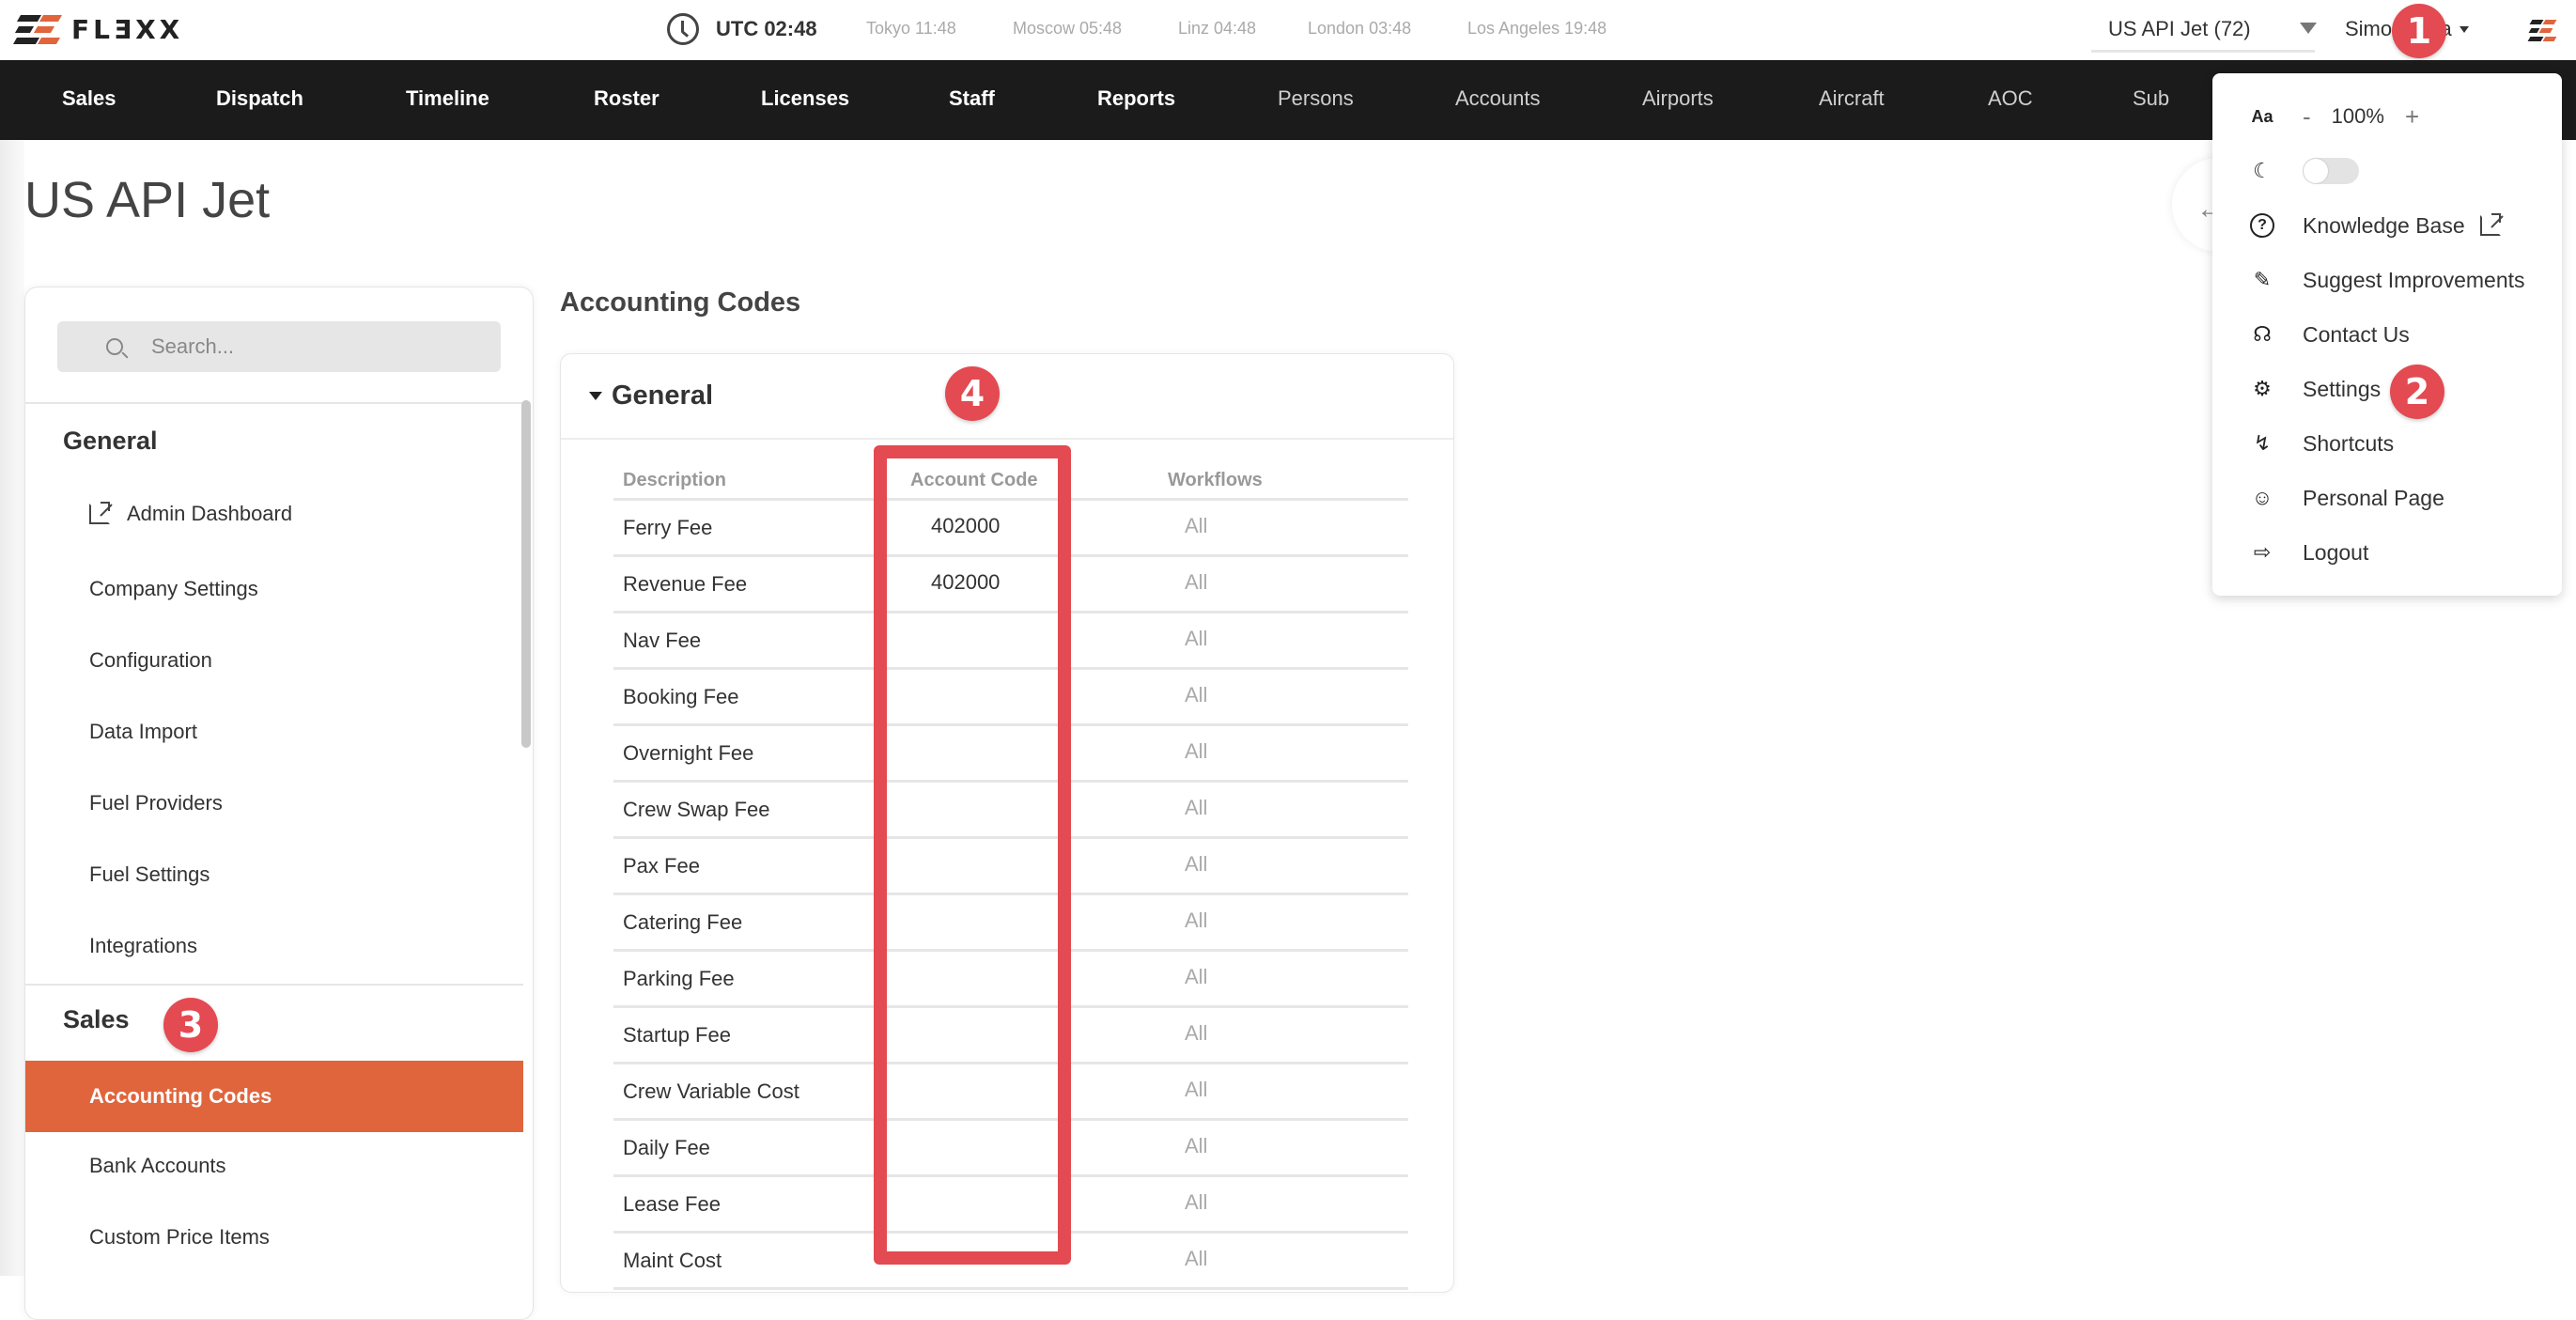  What do you see at coordinates (2263, 279) in the screenshot?
I see `edit-suggest-icon: ✎` at bounding box center [2263, 279].